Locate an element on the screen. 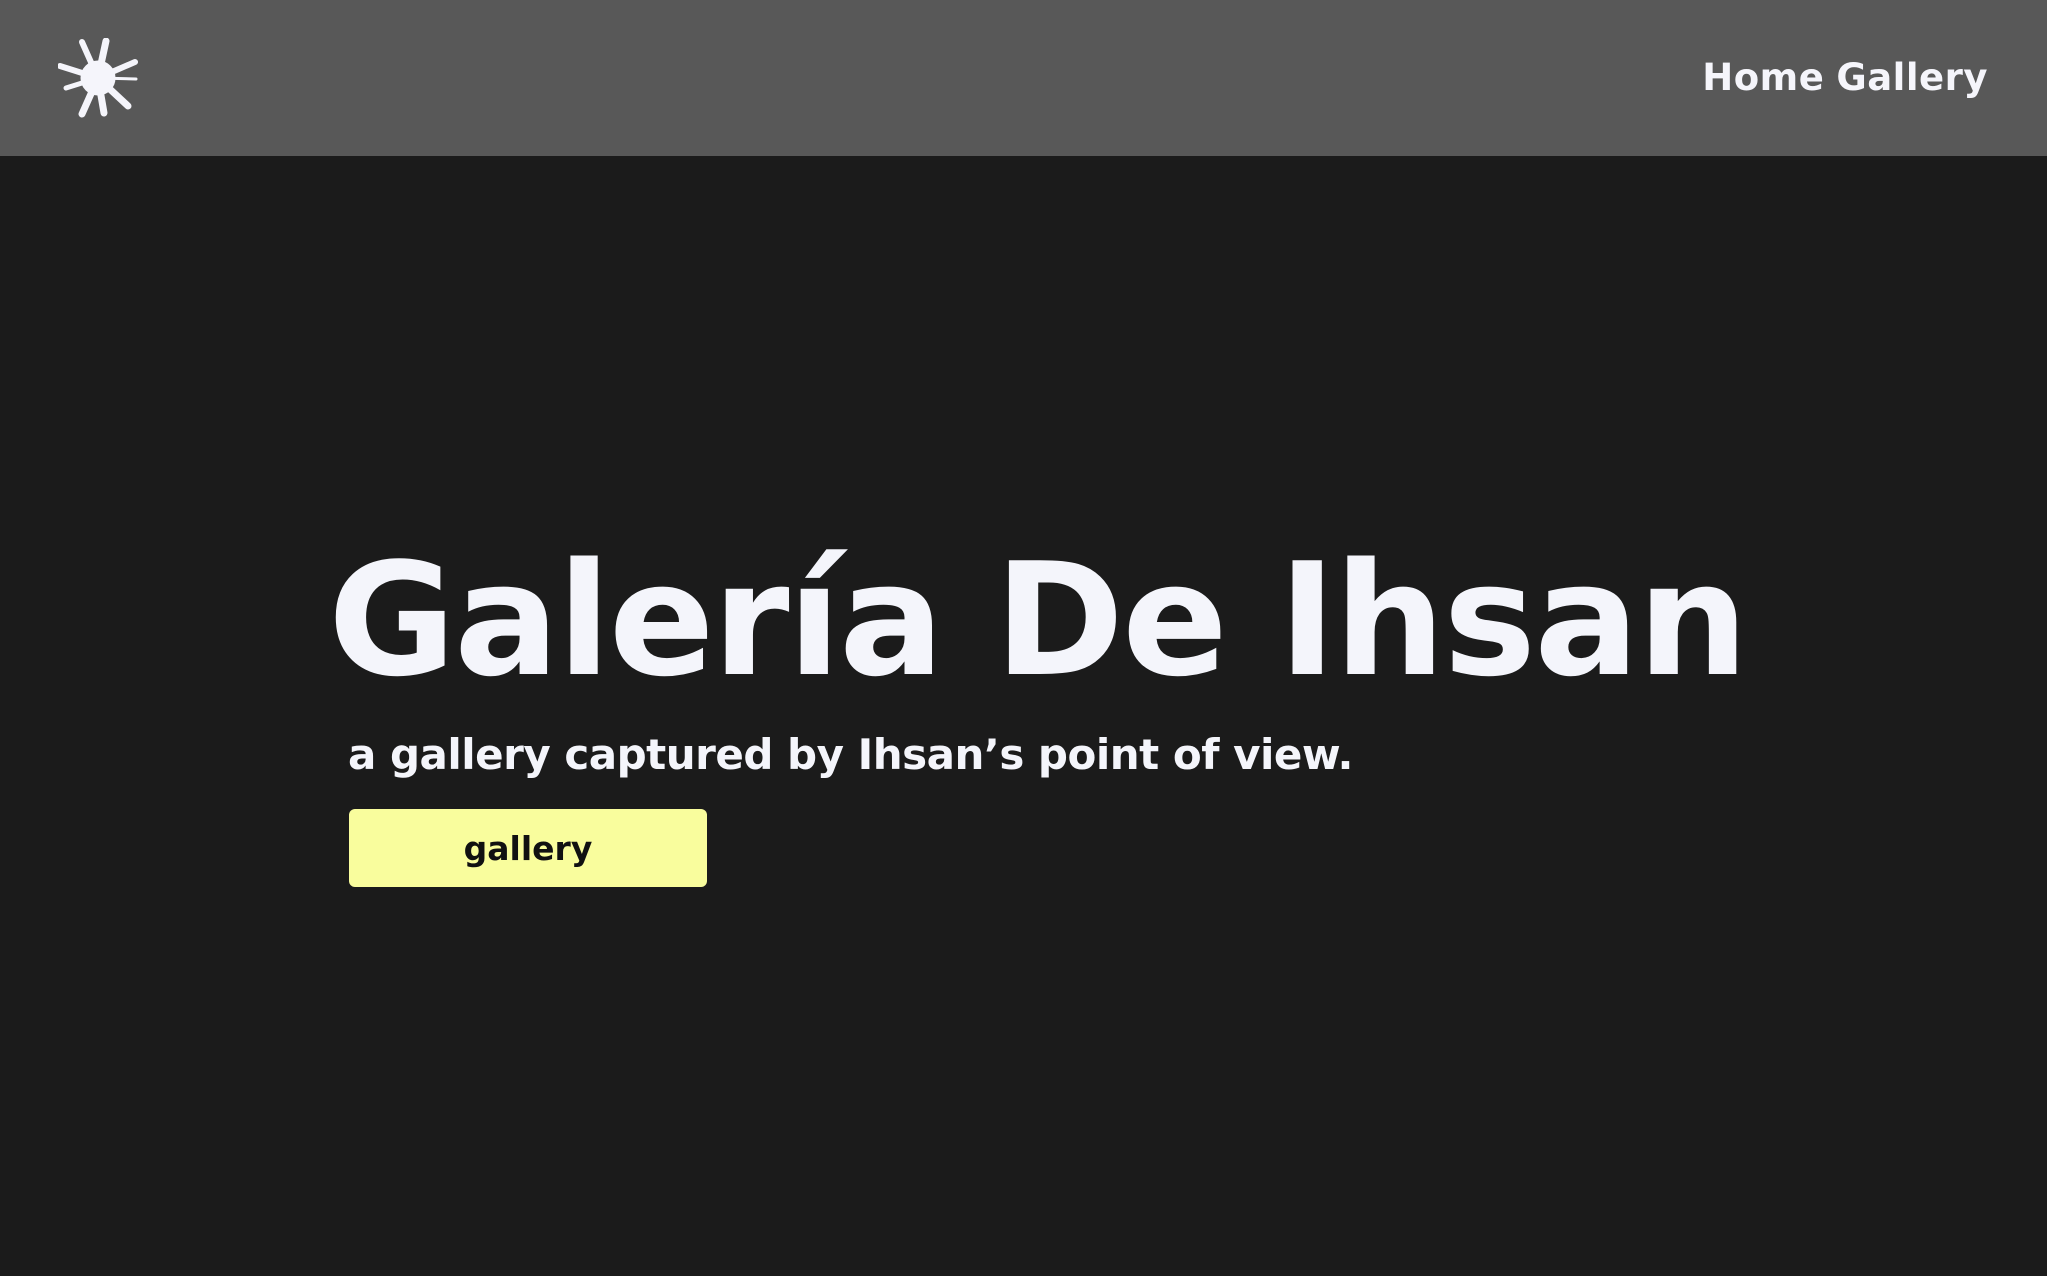 The height and width of the screenshot is (1276, 2047). gallery-button: gallery is located at coordinates (528, 848).